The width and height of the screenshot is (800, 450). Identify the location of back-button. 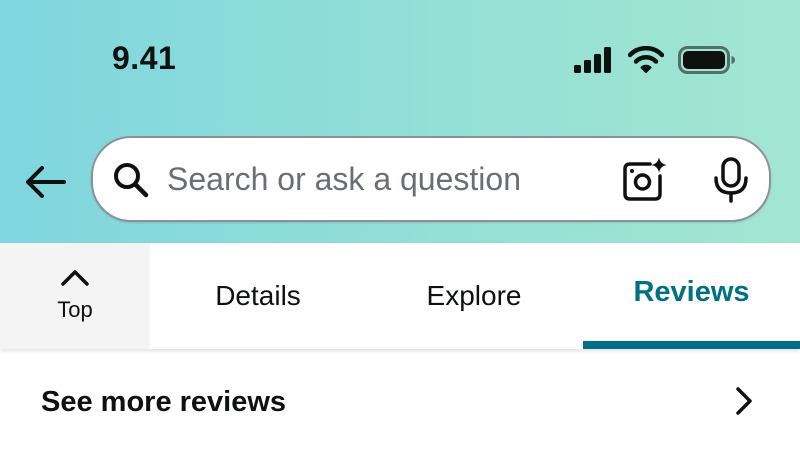
(45, 182).